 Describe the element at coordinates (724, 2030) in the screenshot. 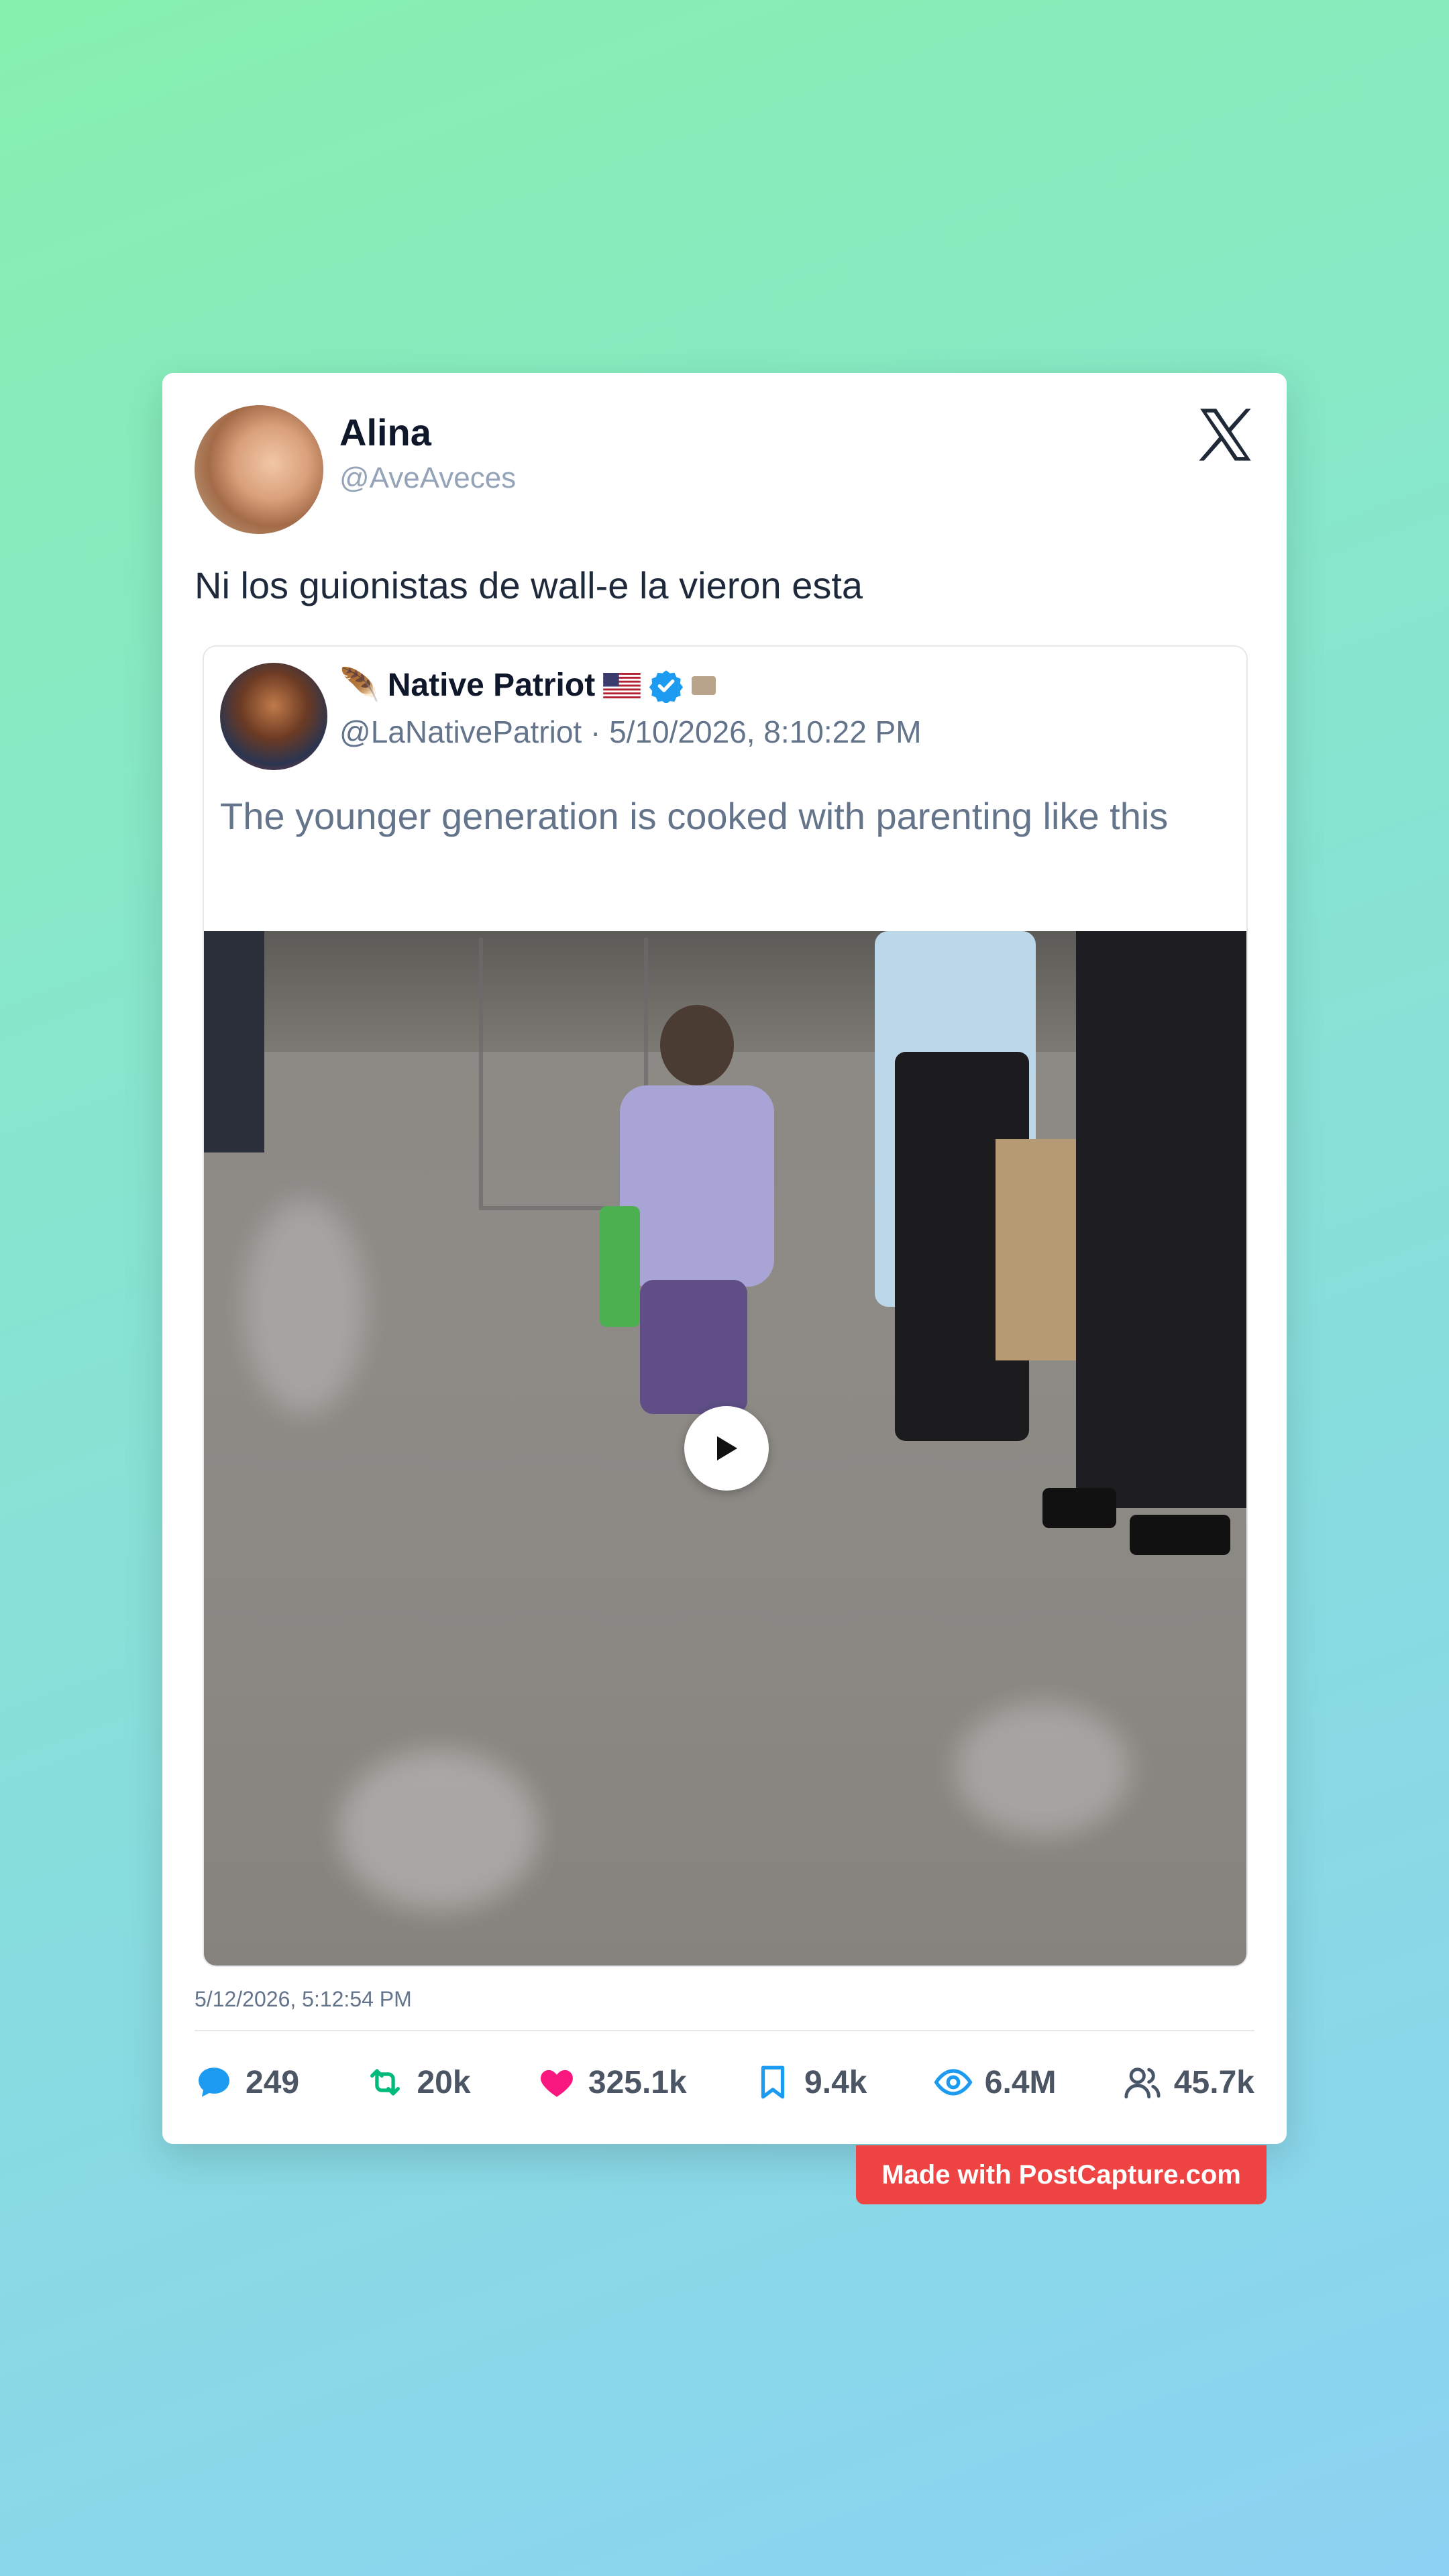

I see `divider` at that location.